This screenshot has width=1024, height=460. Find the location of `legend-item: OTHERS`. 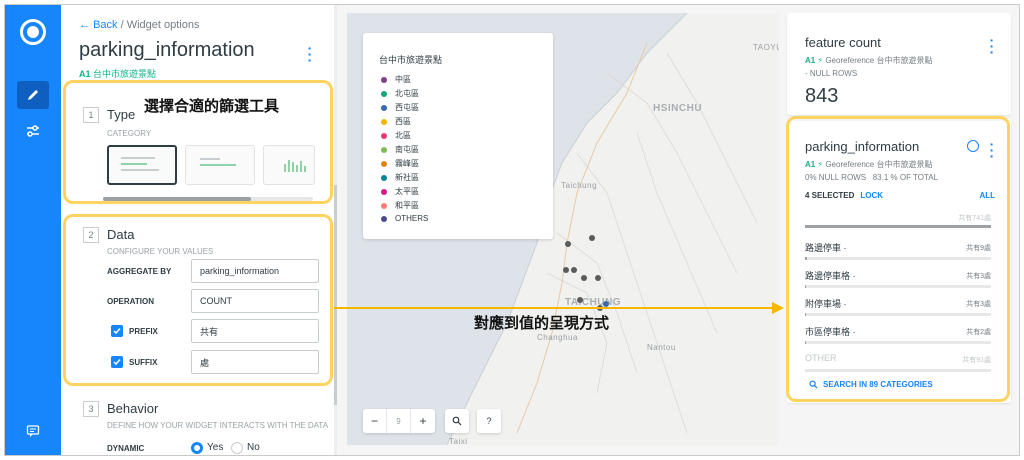

legend-item: OTHERS is located at coordinates (404, 218).